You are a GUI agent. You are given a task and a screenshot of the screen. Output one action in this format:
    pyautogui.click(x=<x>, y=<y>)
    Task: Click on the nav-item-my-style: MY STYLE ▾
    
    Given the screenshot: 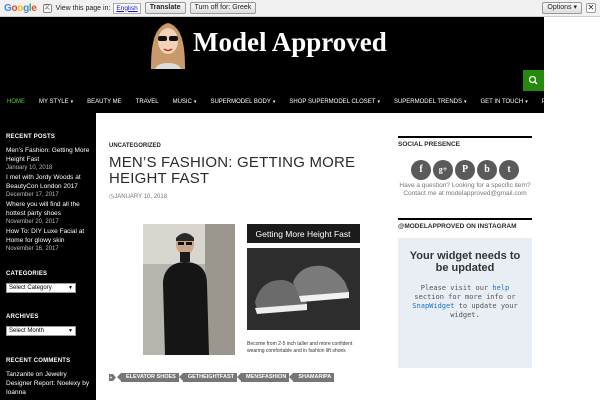 What is the action you would take?
    pyautogui.click(x=56, y=102)
    